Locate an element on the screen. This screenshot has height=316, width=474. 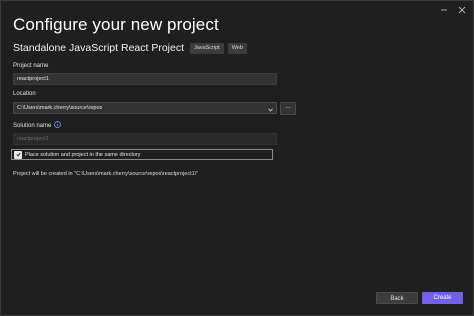
chevron-down-icon is located at coordinates (270, 111).